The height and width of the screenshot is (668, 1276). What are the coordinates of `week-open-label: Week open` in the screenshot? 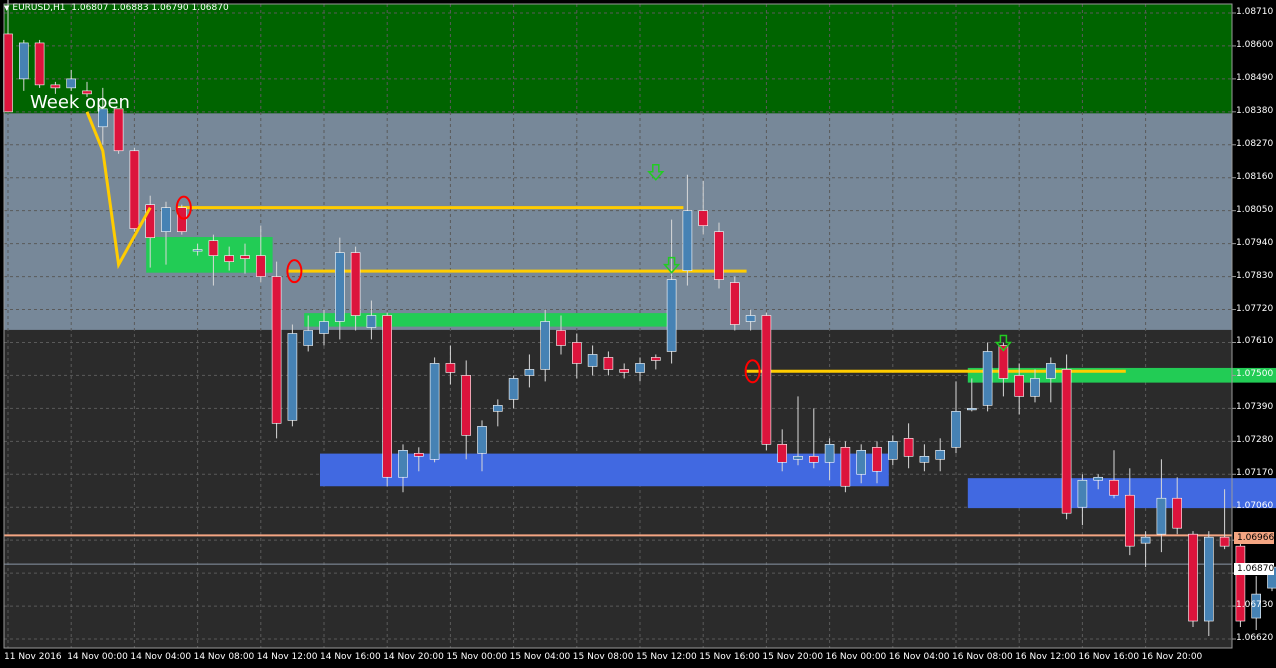 It's located at (80, 102).